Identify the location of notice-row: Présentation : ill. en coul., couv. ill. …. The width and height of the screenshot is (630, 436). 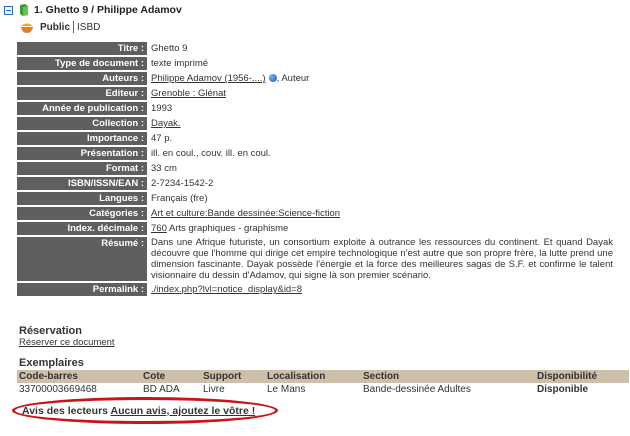
(316, 153).